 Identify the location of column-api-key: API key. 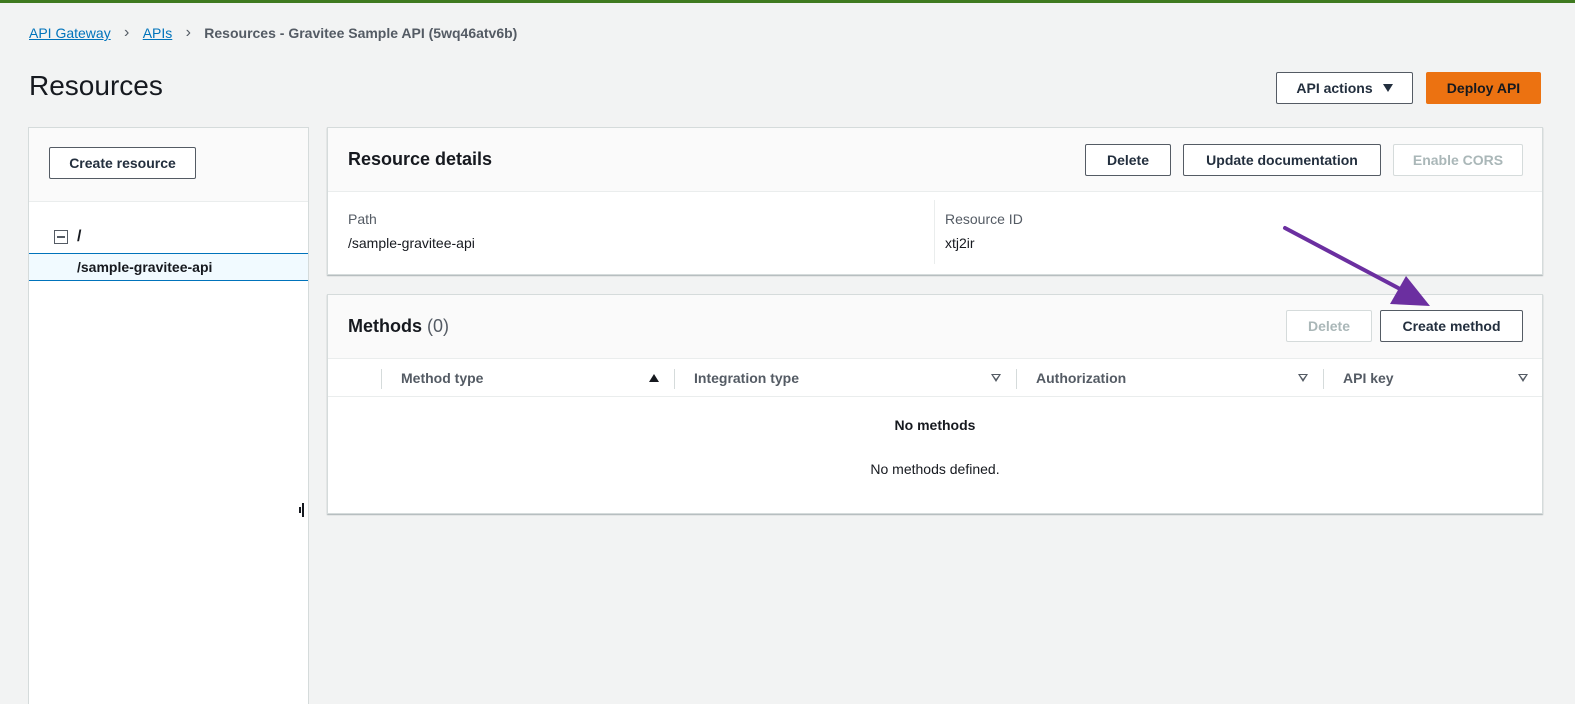
(1438, 378).